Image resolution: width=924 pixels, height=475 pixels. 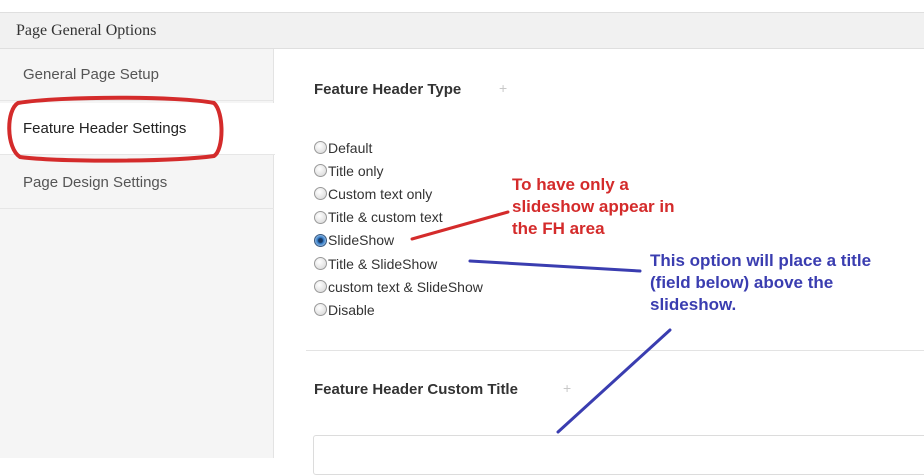 I want to click on blue-arrow-line-bottom, so click(x=614, y=381).